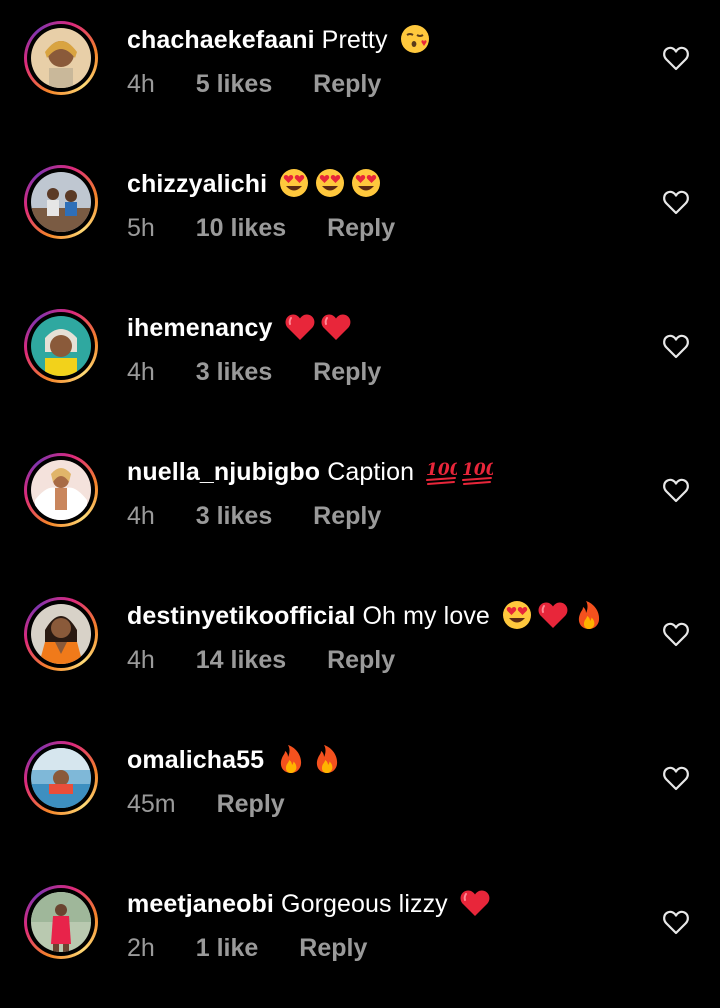 This screenshot has height=1008, width=720. I want to click on kissing-face-emoji, so click(414, 39).